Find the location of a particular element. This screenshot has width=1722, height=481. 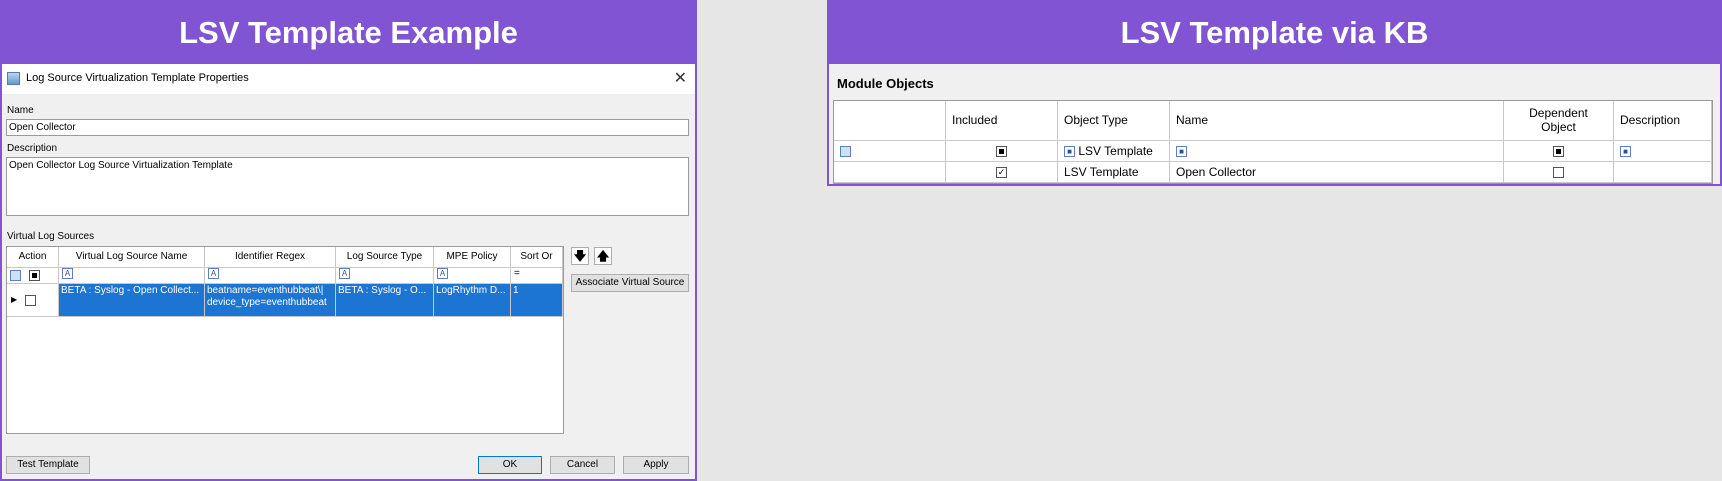

cancel-button: Cancel is located at coordinates (582, 465).